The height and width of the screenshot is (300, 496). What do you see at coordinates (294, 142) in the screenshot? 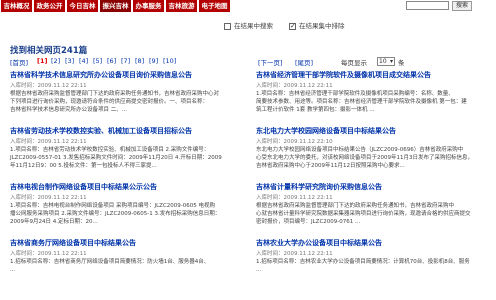
I see `result-time: 入库时间：2009.11.12 22:10` at bounding box center [294, 142].